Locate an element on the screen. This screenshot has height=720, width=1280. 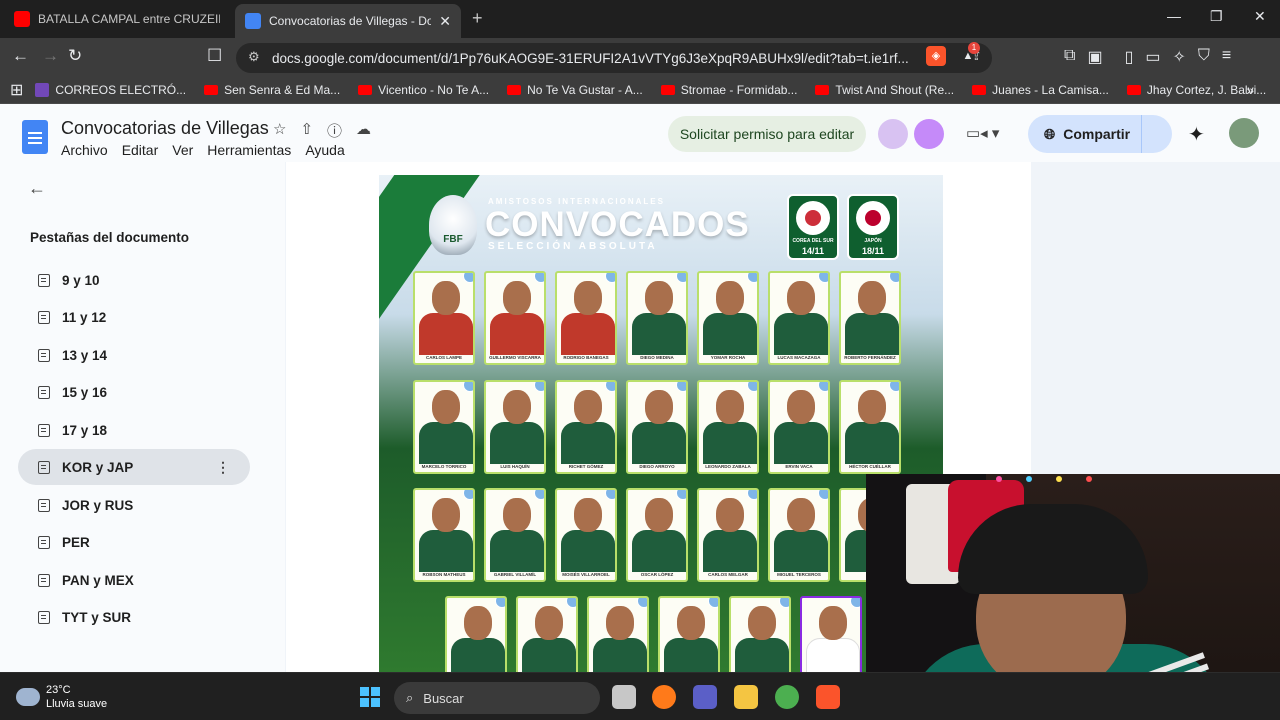
match-country: COREA DEL SUR is located at coordinates (813, 241).